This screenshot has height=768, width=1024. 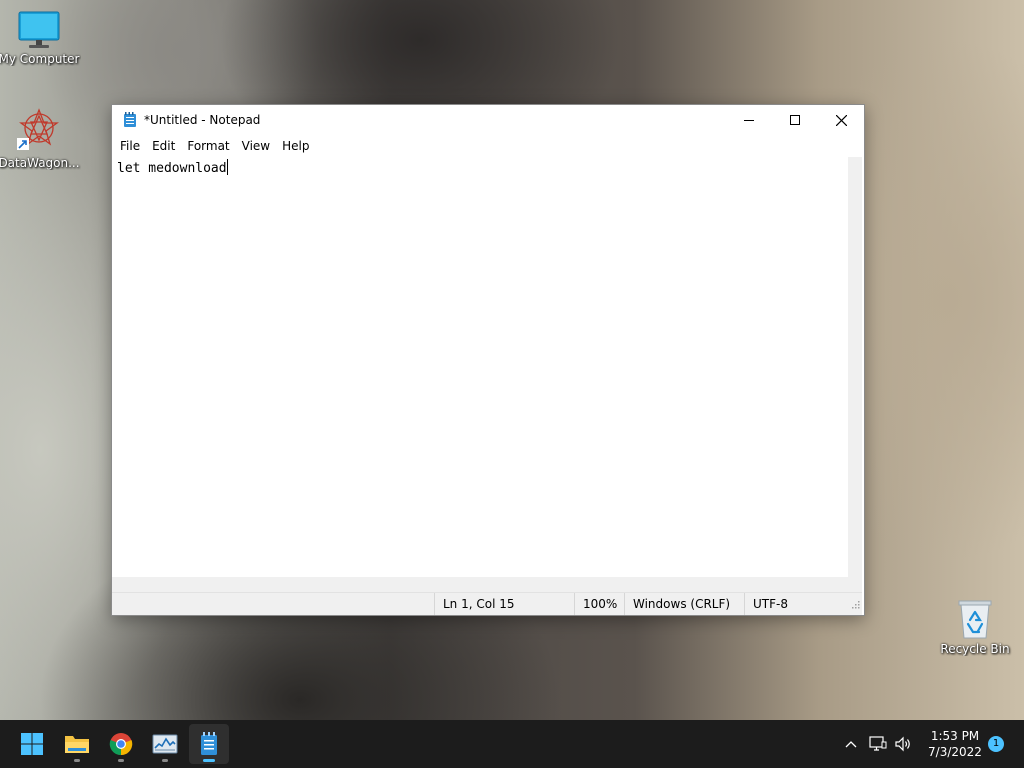 I want to click on status-zoom: 100%, so click(x=599, y=604).